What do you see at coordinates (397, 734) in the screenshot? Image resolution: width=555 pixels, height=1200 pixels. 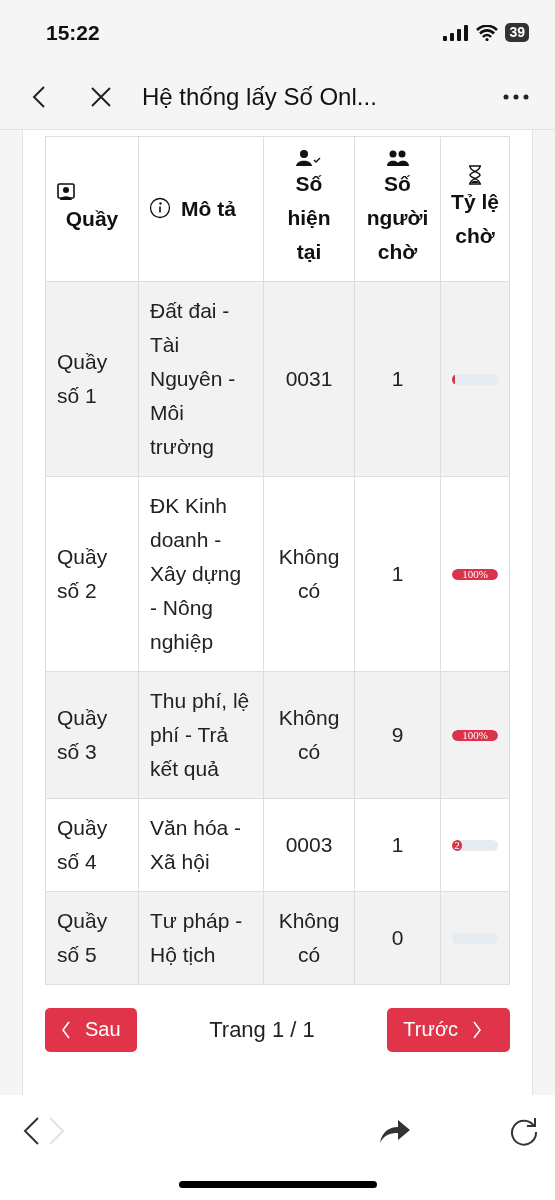 I see `waiting-count-cell: 9` at bounding box center [397, 734].